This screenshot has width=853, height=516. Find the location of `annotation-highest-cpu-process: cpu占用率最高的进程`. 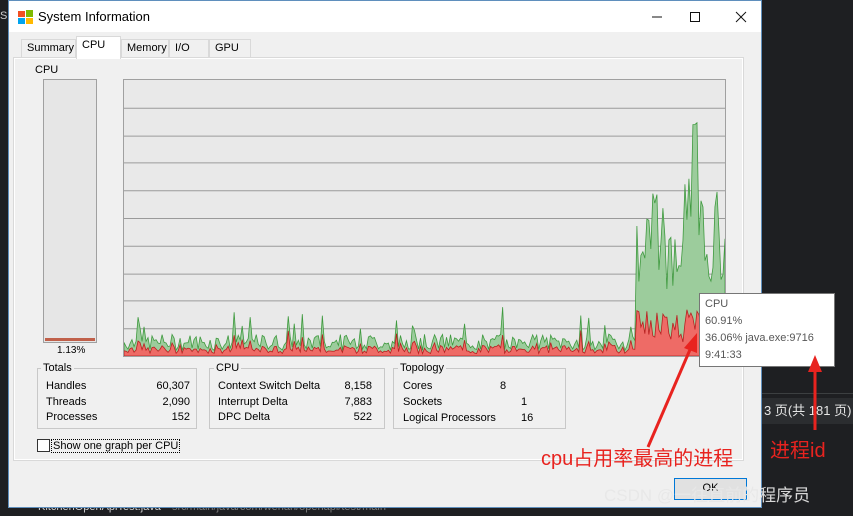

annotation-highest-cpu-process: cpu占用率最高的进程 is located at coordinates (637, 459).